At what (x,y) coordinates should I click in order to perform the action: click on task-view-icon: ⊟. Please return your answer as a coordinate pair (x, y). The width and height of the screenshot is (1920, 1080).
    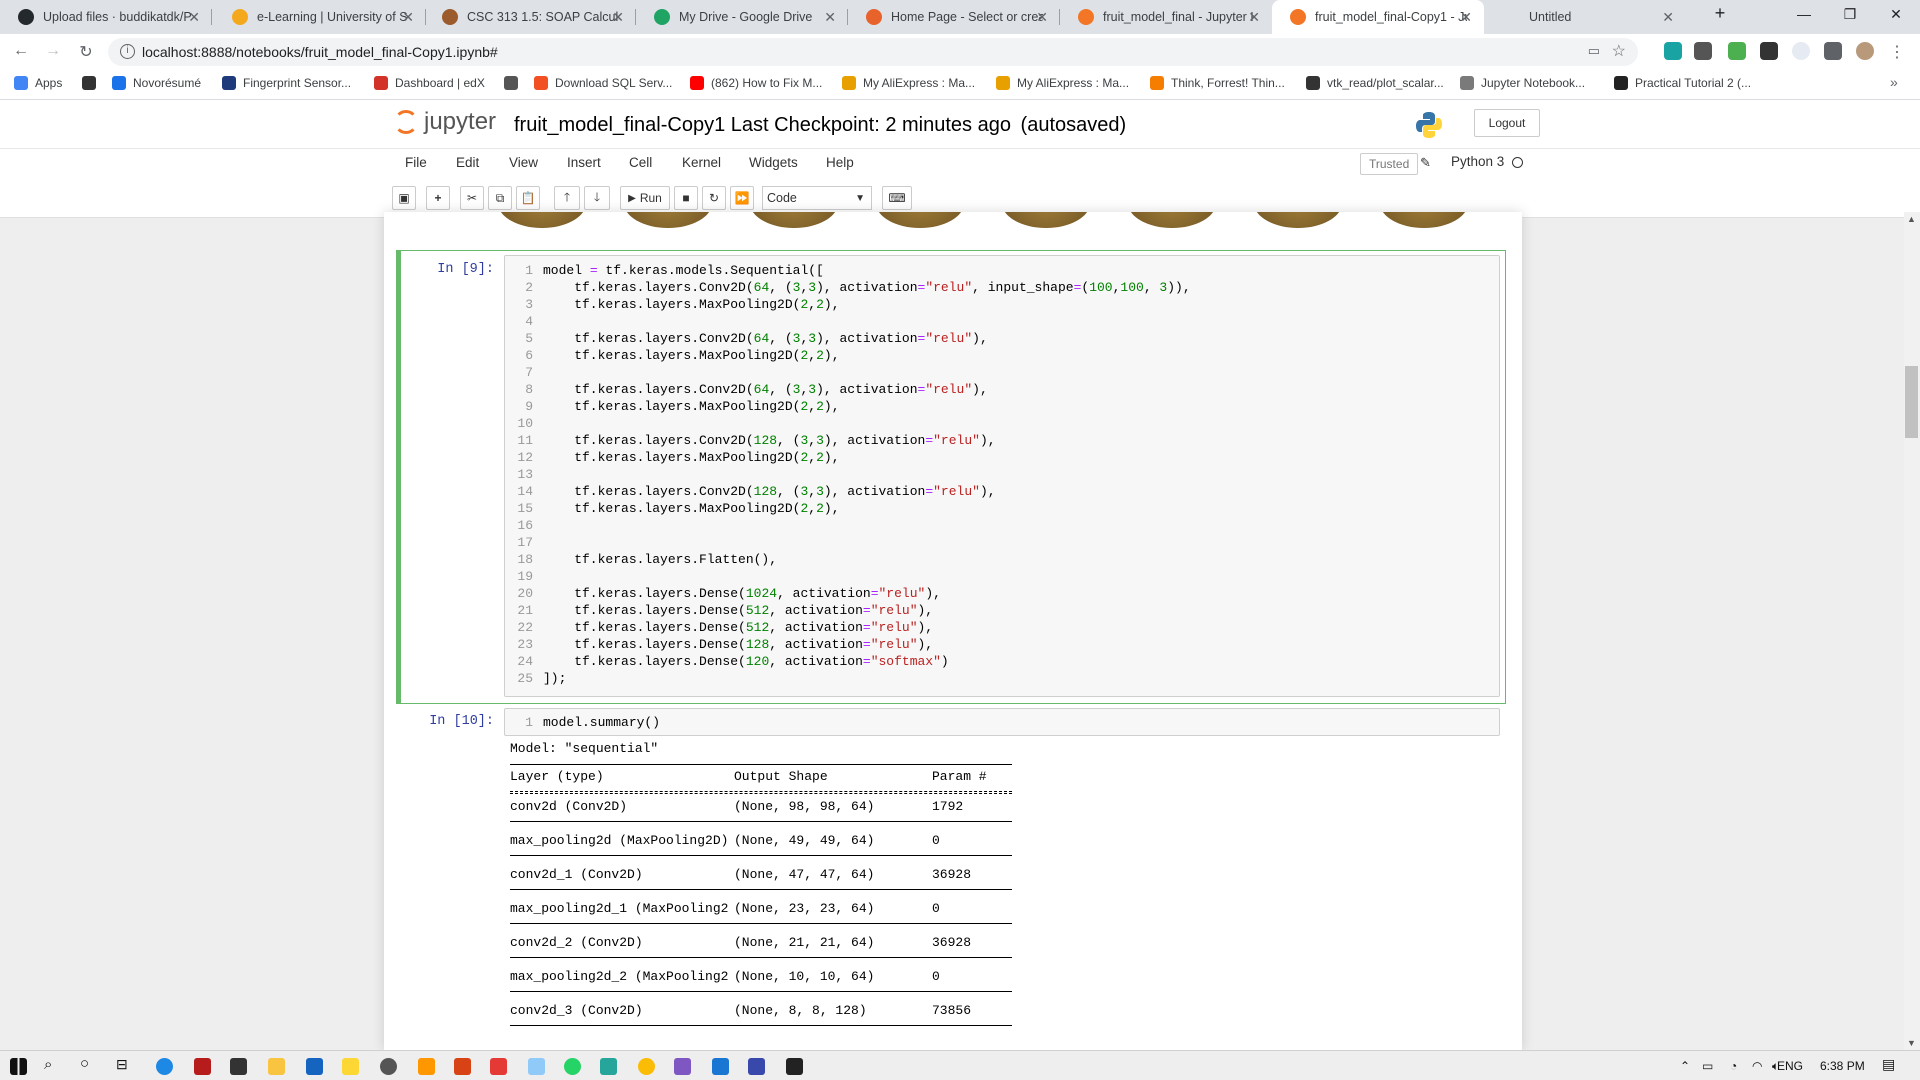
    Looking at the image, I should click on (122, 1064).